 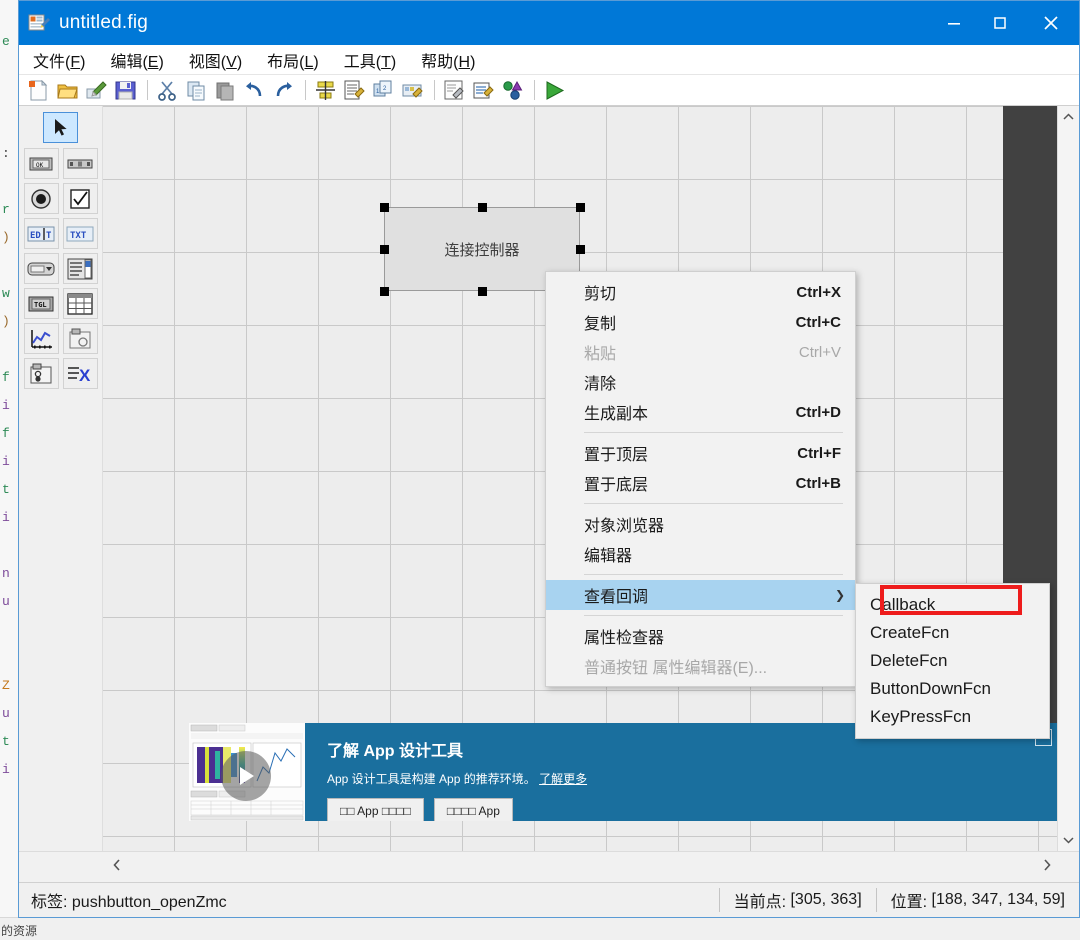 I want to click on submenu-item-createfcn: CreateFcn, so click(x=952, y=633).